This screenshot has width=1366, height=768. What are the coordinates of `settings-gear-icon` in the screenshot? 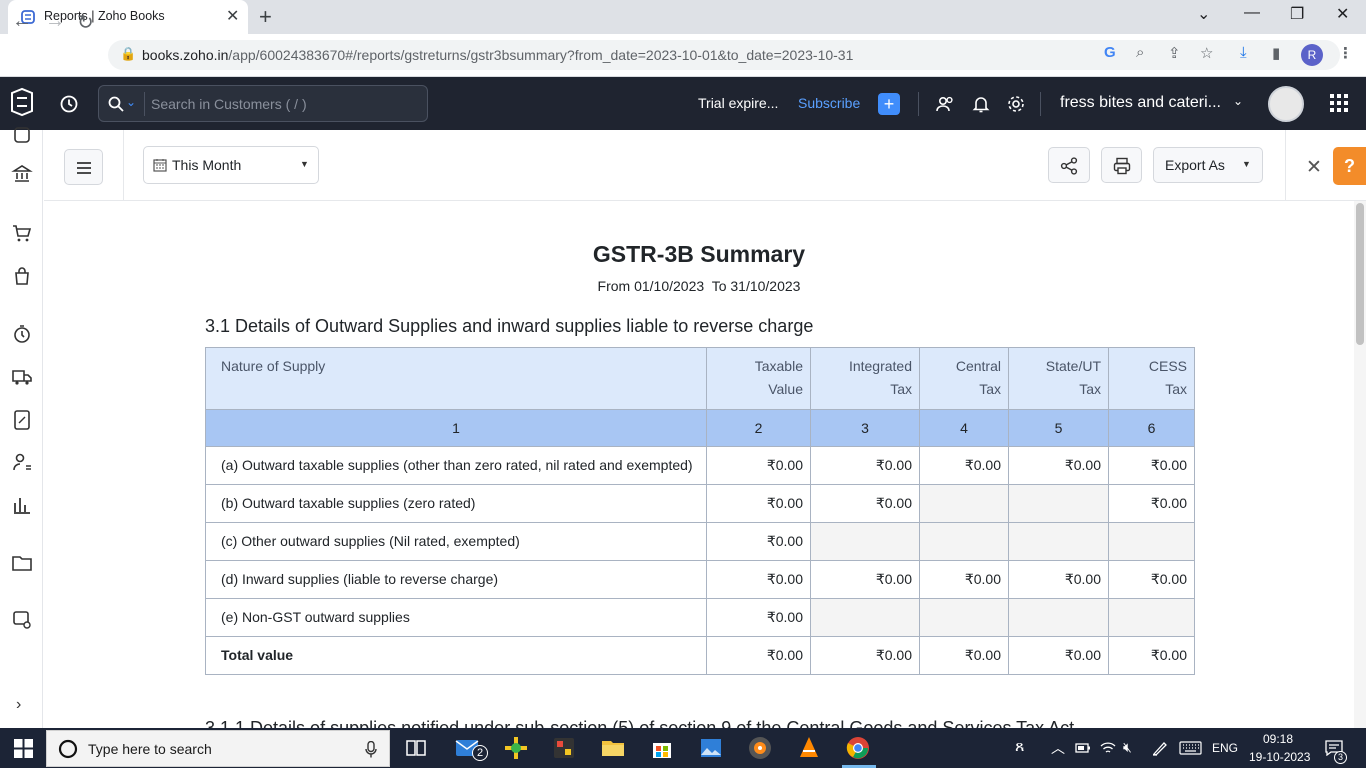 It's located at (1016, 104).